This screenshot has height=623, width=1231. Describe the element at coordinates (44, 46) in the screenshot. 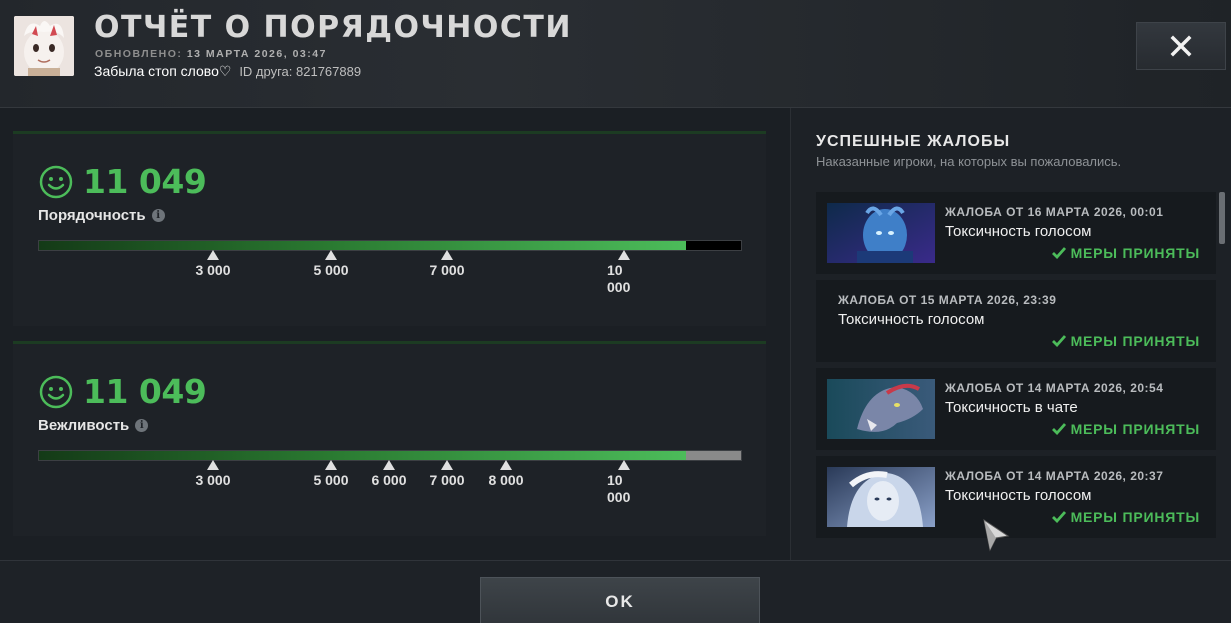

I see `avatar` at that location.